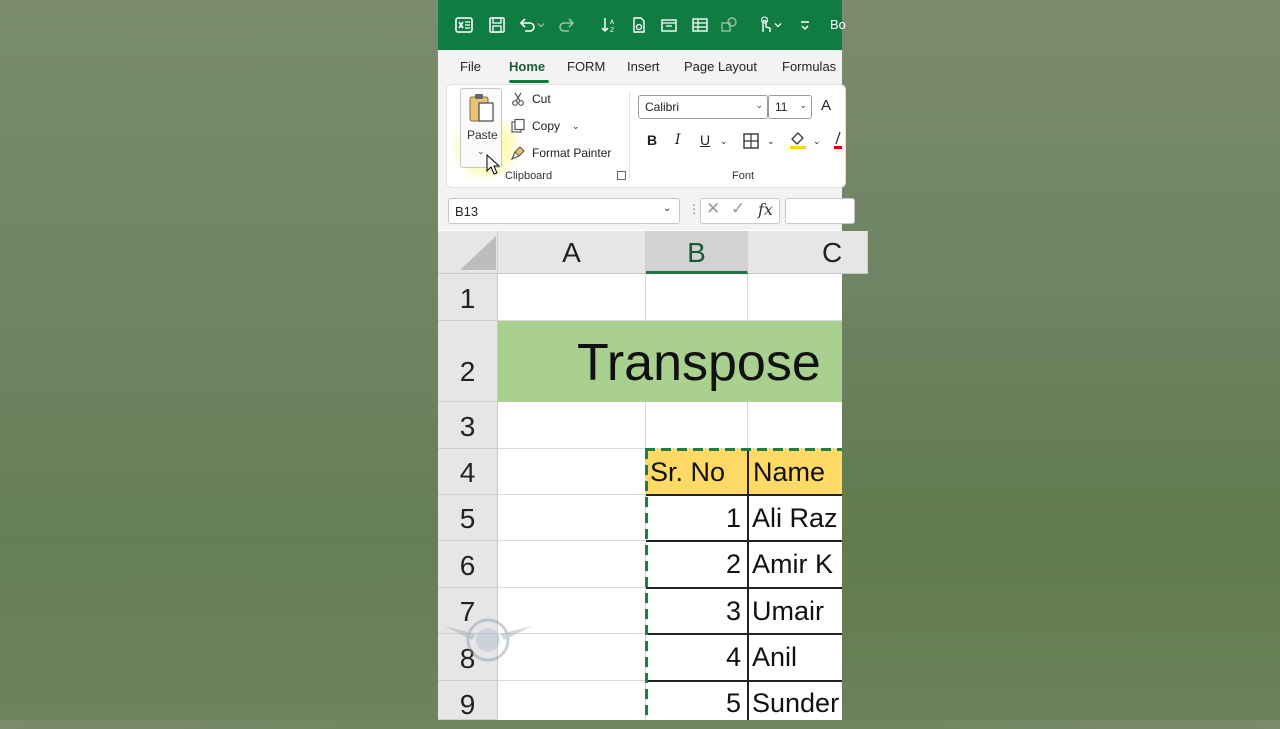  Describe the element at coordinates (621, 175) in the screenshot. I see `dialog-launcher-icon` at that location.